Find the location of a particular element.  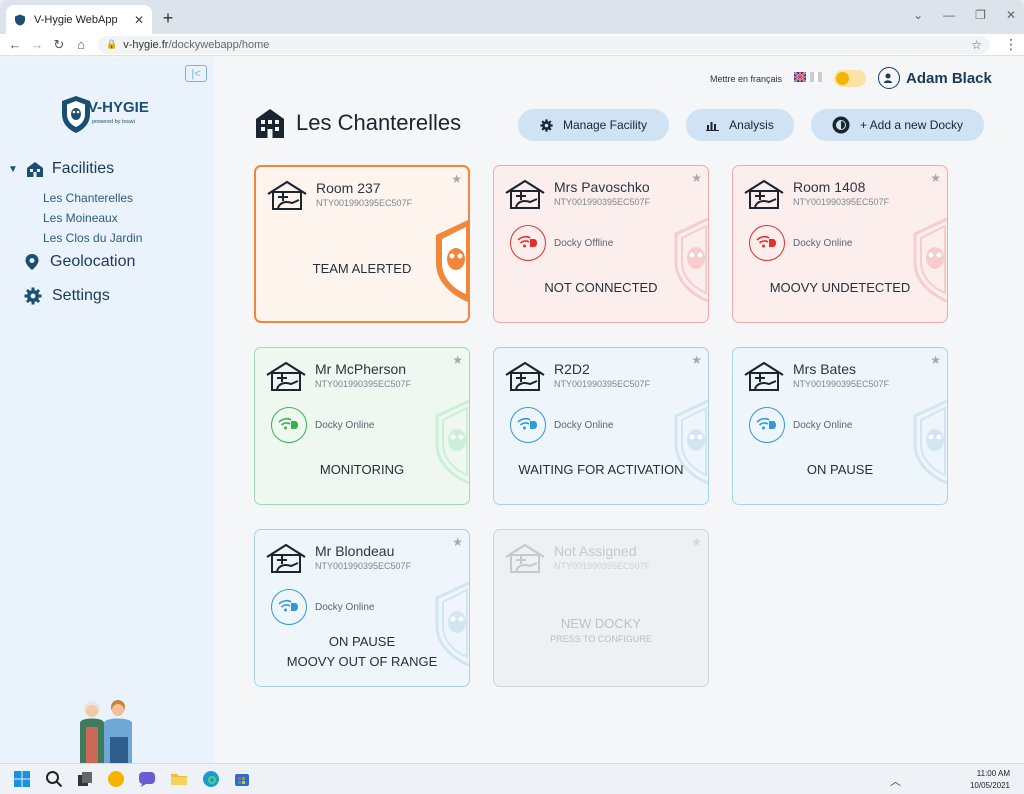

card-name: Room 237 is located at coordinates (348, 188).